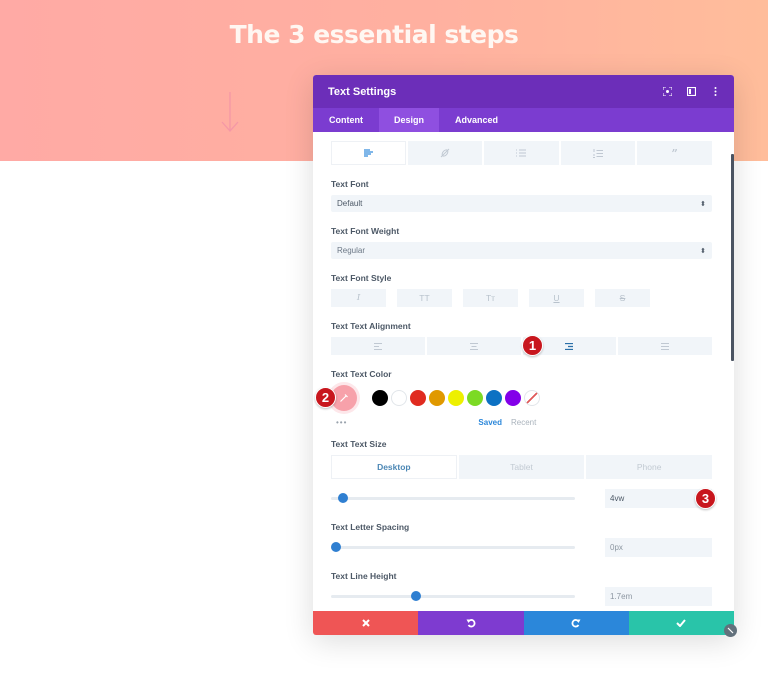  What do you see at coordinates (732, 257) in the screenshot?
I see `scrollbar` at bounding box center [732, 257].